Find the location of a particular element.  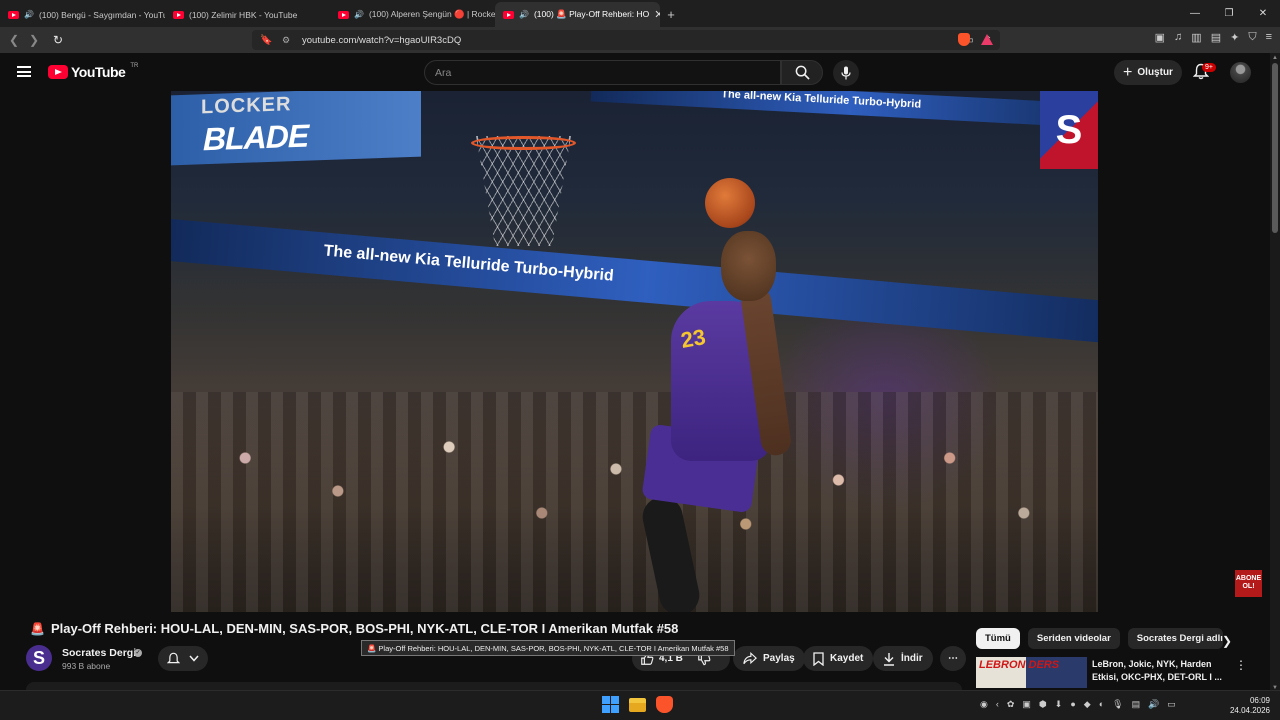

new-tab-button: + is located at coordinates (671, 14).